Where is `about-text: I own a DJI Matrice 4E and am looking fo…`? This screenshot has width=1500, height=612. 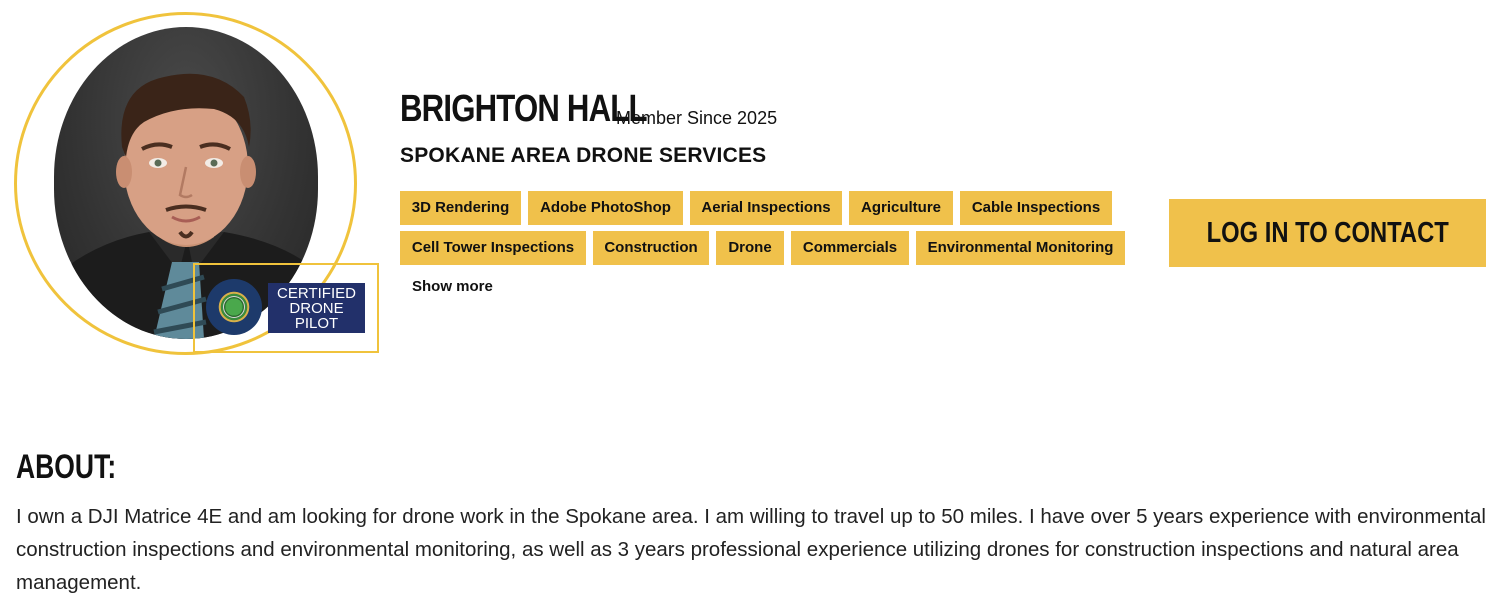 about-text: I own a DJI Matrice 4E and am looking fo… is located at coordinates (751, 549).